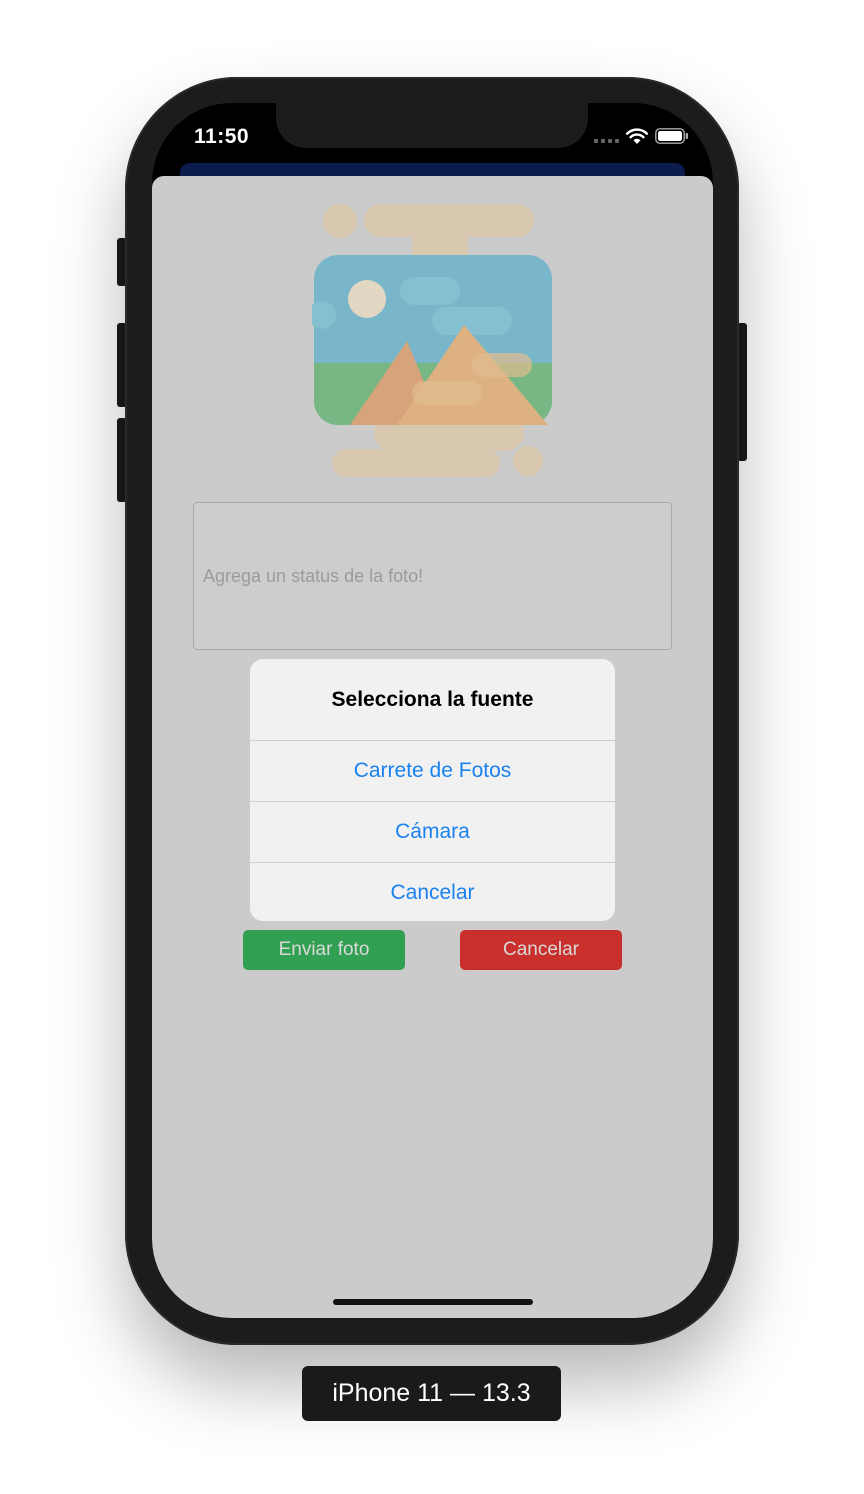 The image size is (864, 1494). What do you see at coordinates (313, 576) in the screenshot?
I see `status-placeholder: Agrega un status de la foto!` at bounding box center [313, 576].